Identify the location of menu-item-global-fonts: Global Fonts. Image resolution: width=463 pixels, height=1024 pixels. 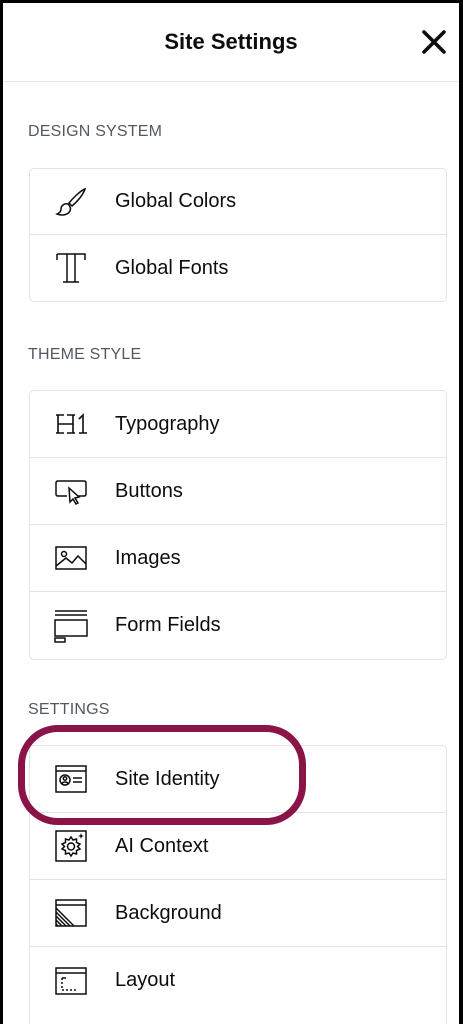
(238, 268).